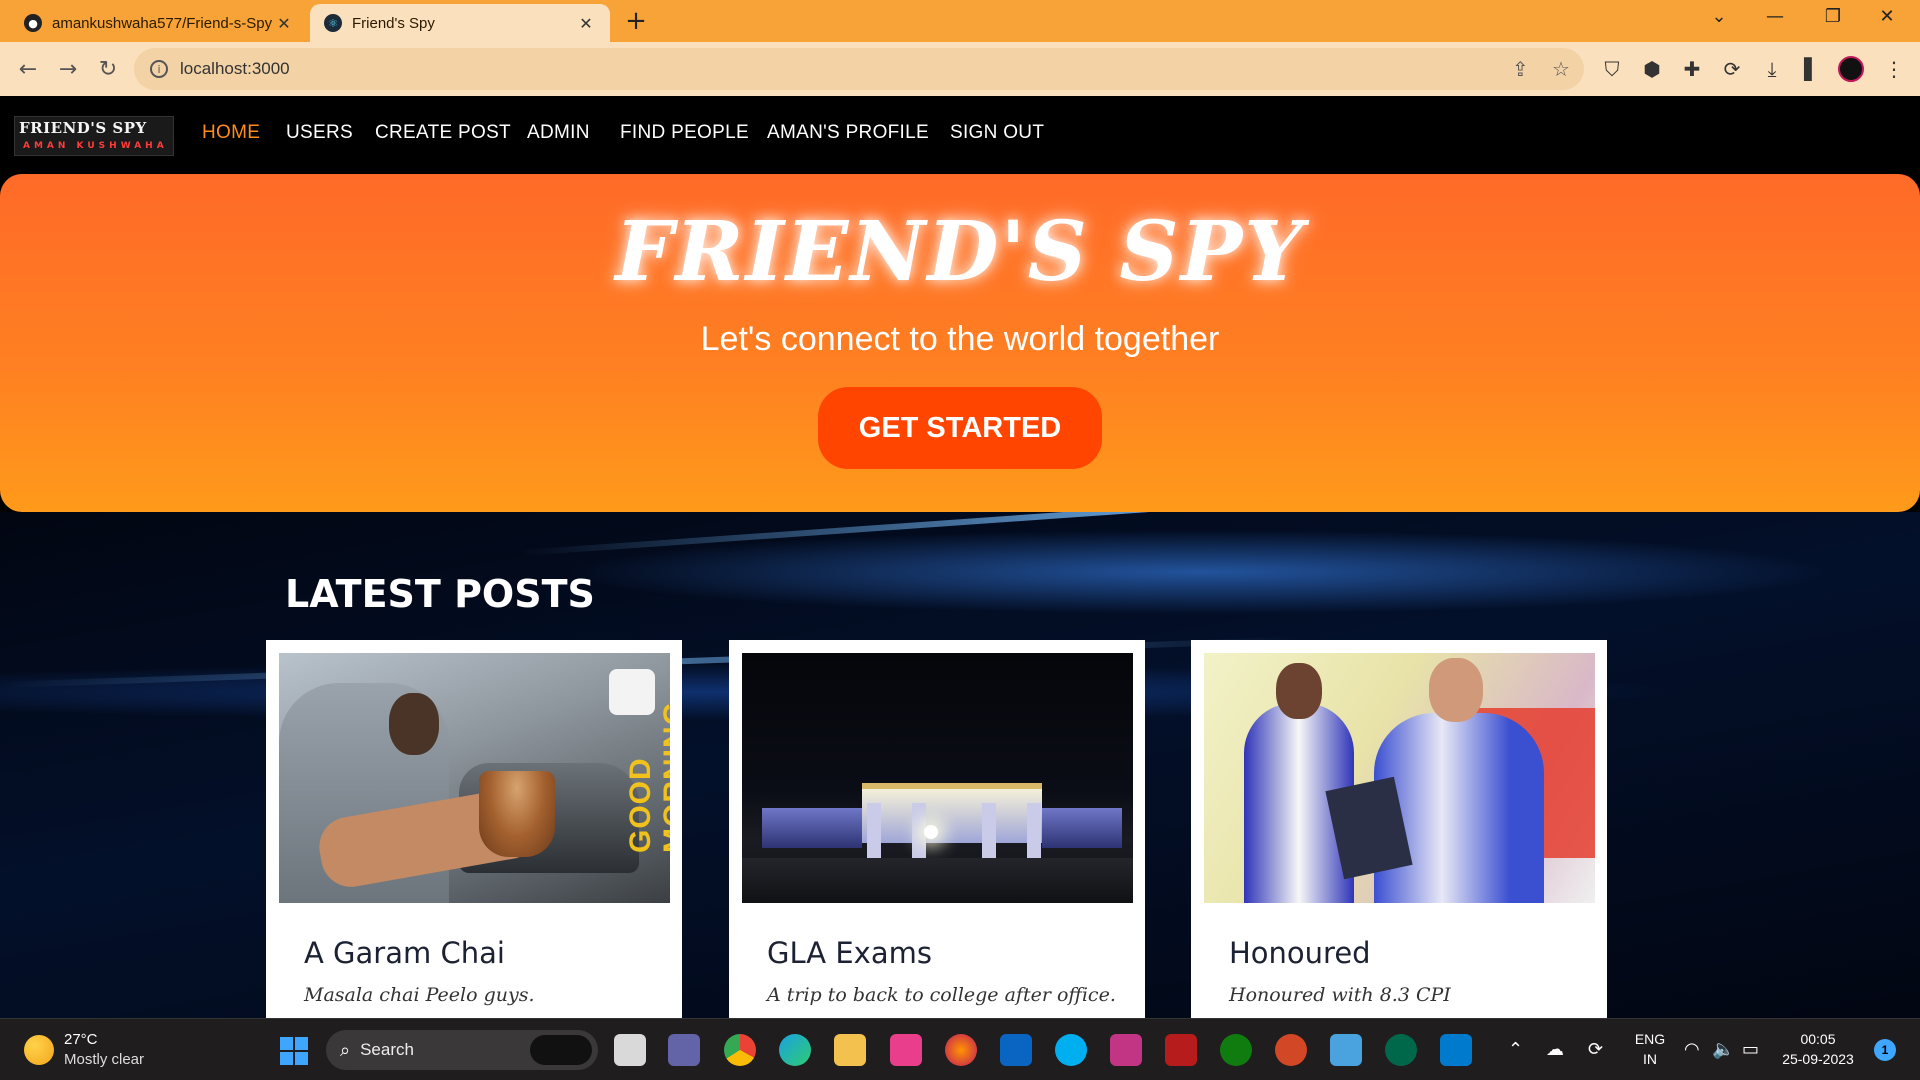 This screenshot has height=1080, width=1920. I want to click on wifi-icon: ◠, so click(1692, 1049).